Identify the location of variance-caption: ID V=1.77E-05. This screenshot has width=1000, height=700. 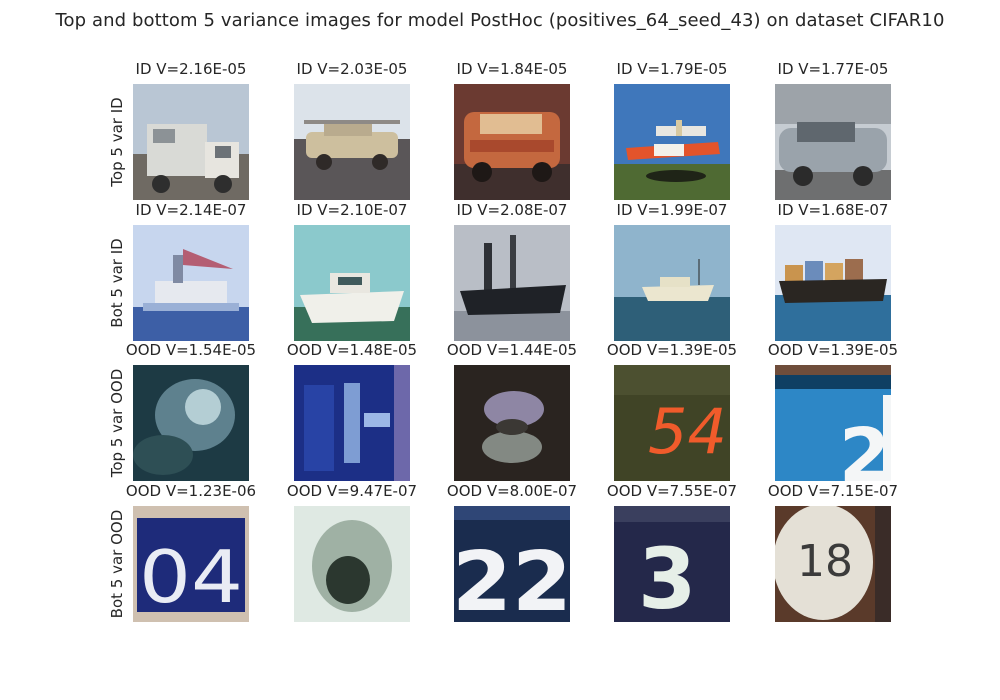
(833, 69).